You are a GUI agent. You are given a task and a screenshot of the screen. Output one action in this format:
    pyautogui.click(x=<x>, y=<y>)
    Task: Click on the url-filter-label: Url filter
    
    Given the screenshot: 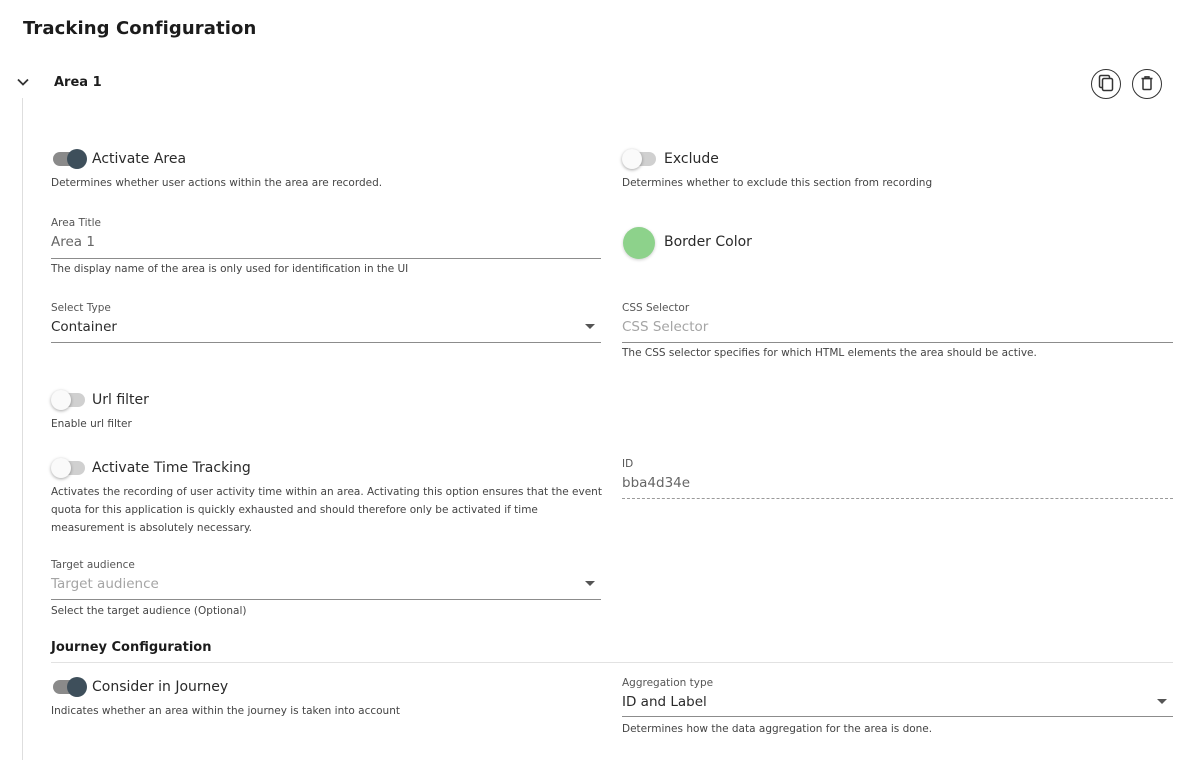 What is the action you would take?
    pyautogui.click(x=120, y=400)
    